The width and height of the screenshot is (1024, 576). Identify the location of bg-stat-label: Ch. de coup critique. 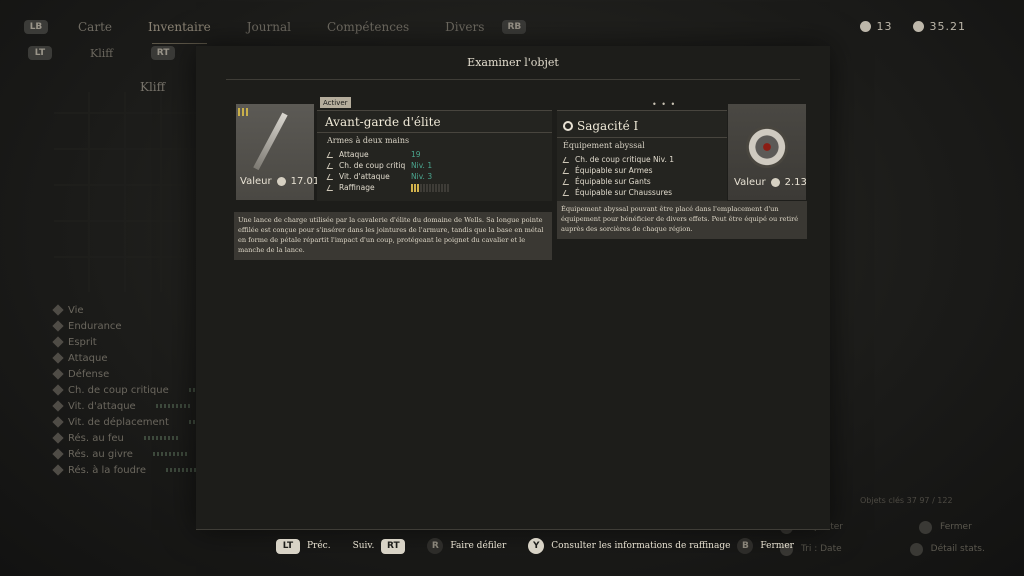
(118, 390).